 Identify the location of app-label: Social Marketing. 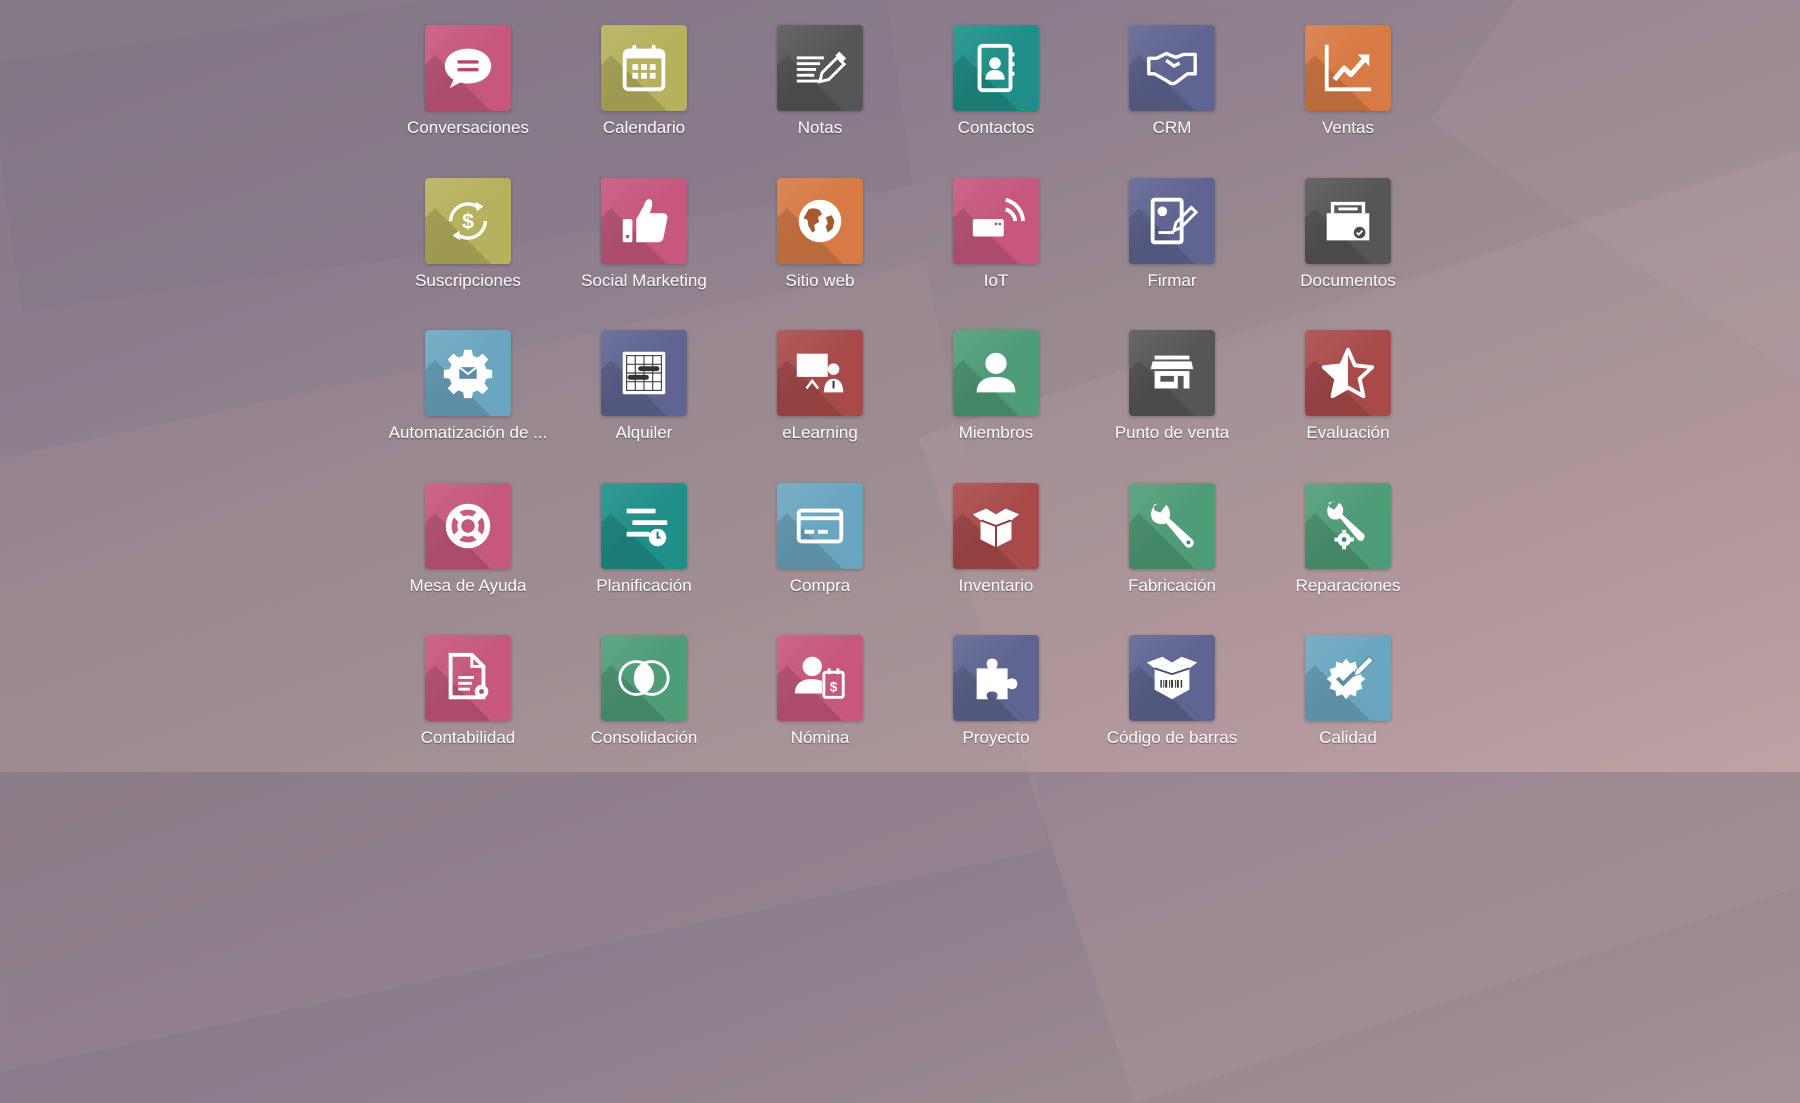
(644, 280).